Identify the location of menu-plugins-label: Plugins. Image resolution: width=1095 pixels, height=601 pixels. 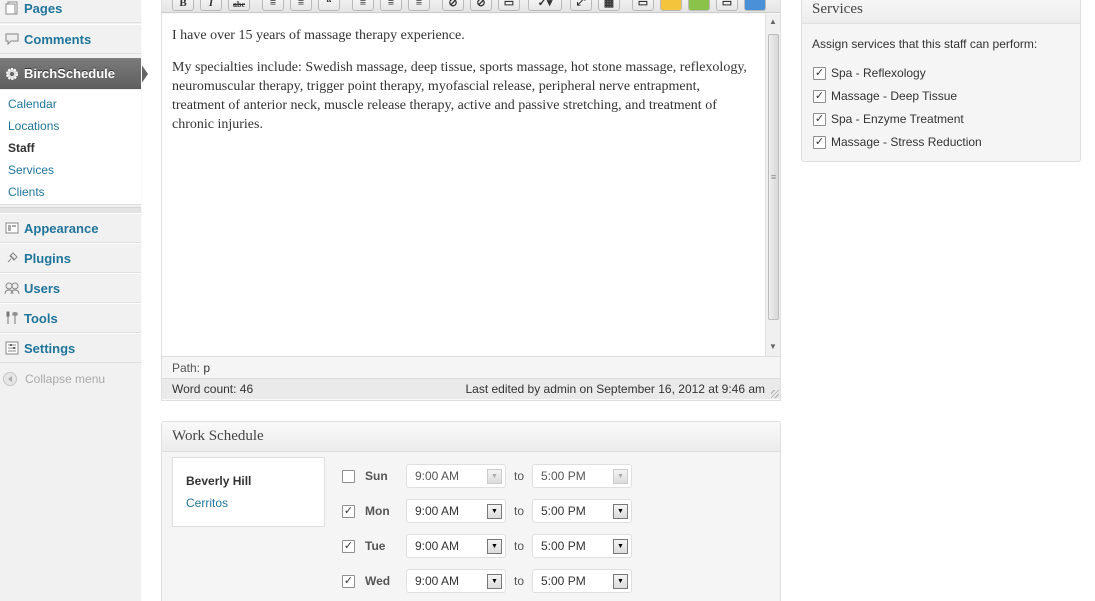
(47, 258).